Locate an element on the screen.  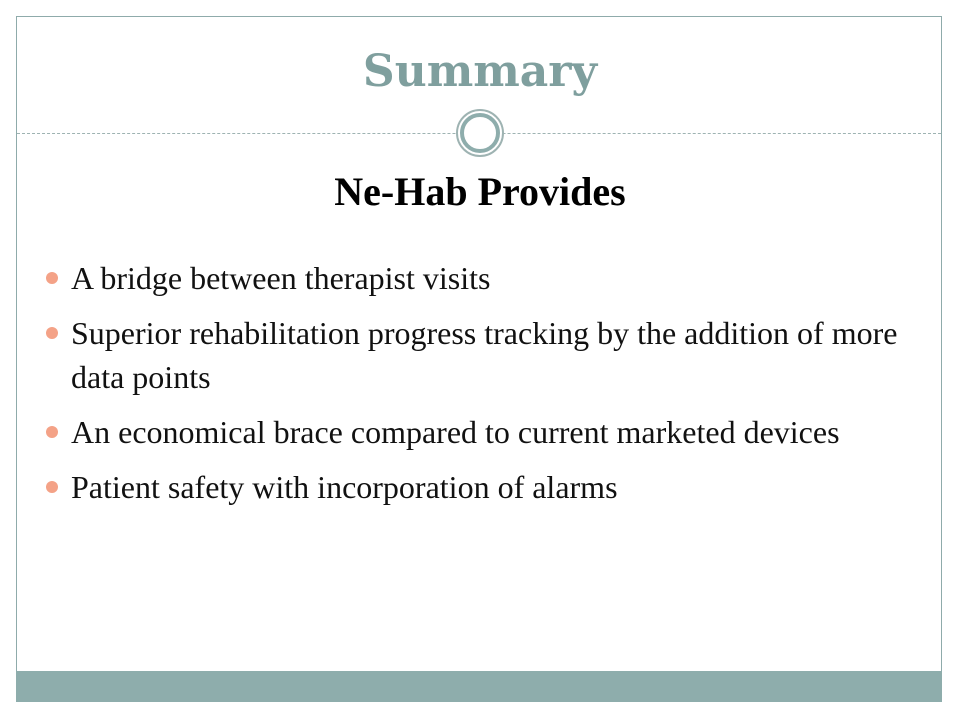
footer-accent-bar is located at coordinates (479, 686).